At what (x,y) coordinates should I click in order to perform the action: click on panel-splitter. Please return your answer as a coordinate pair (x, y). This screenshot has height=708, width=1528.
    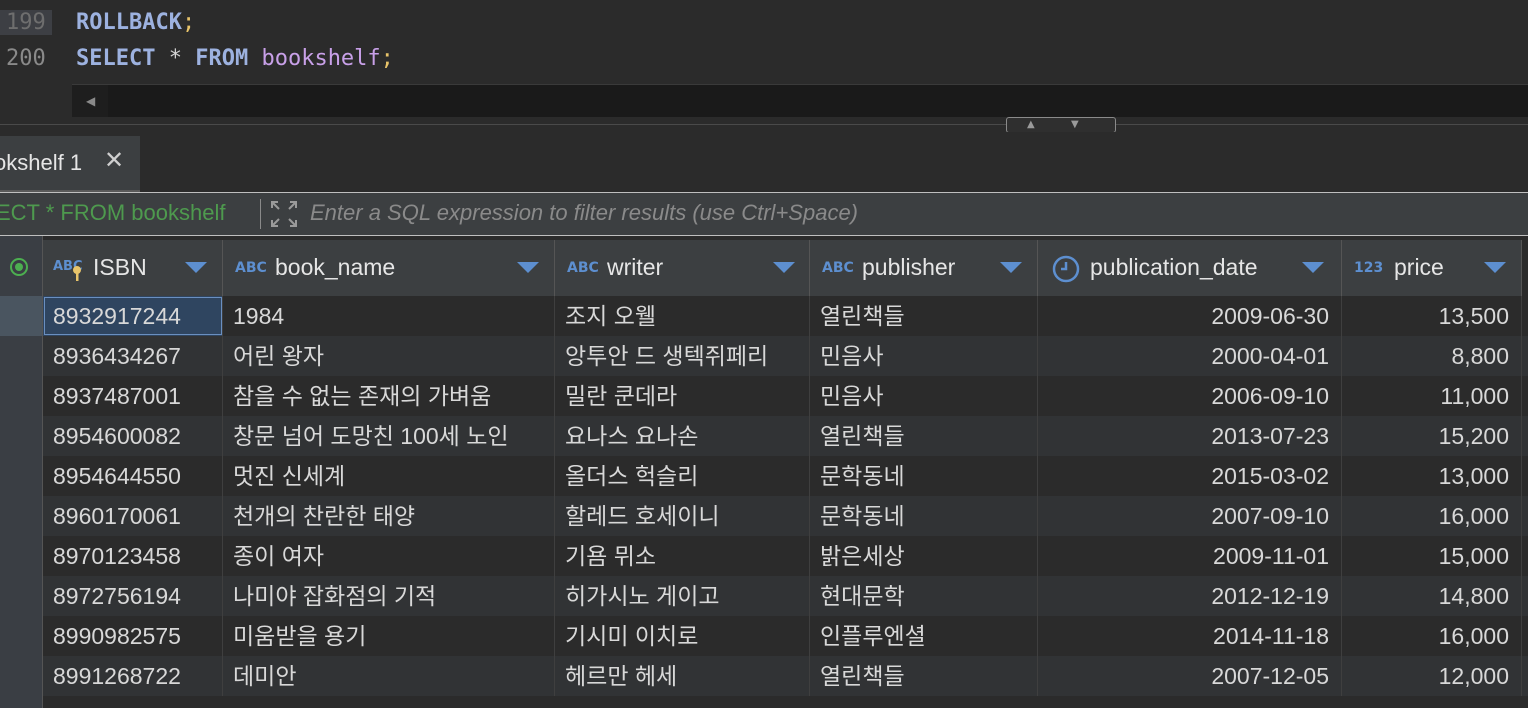
    Looking at the image, I should click on (764, 127).